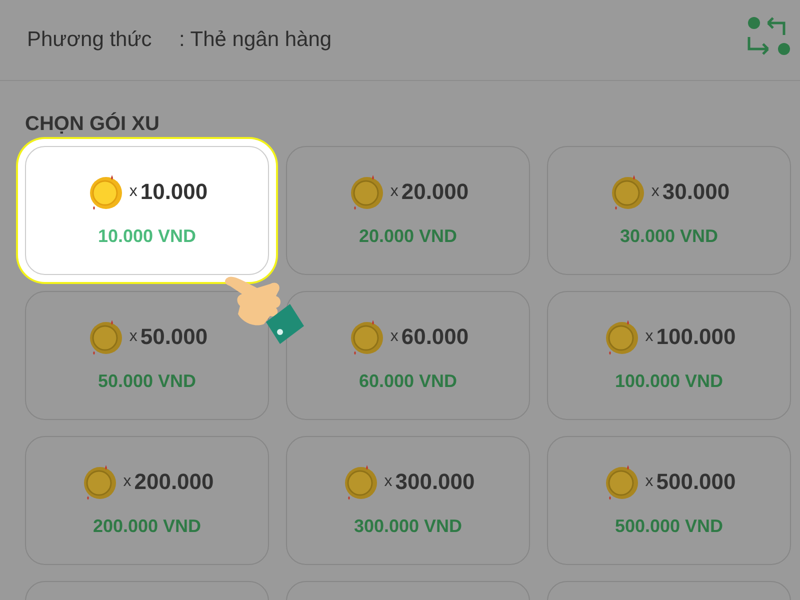 Image resolution: width=800 pixels, height=600 pixels. What do you see at coordinates (435, 192) in the screenshot?
I see `coin-amount: 20.000` at bounding box center [435, 192].